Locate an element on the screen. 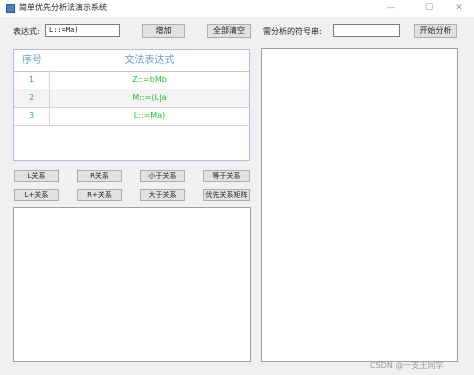 This screenshot has height=375, width=474. expression-input: L::=Ma) is located at coordinates (82, 30).